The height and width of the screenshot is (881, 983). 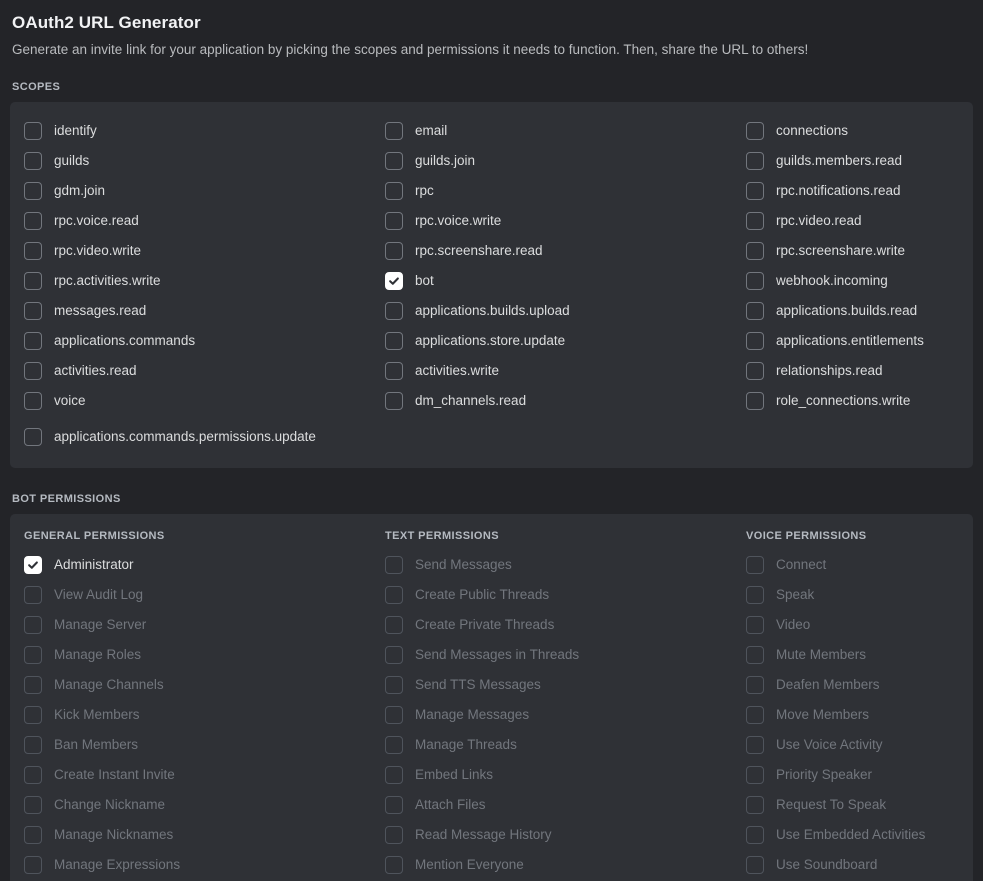 I want to click on permission-checkbox-use-voice-activity: Use Voice Activity, so click(x=852, y=745).